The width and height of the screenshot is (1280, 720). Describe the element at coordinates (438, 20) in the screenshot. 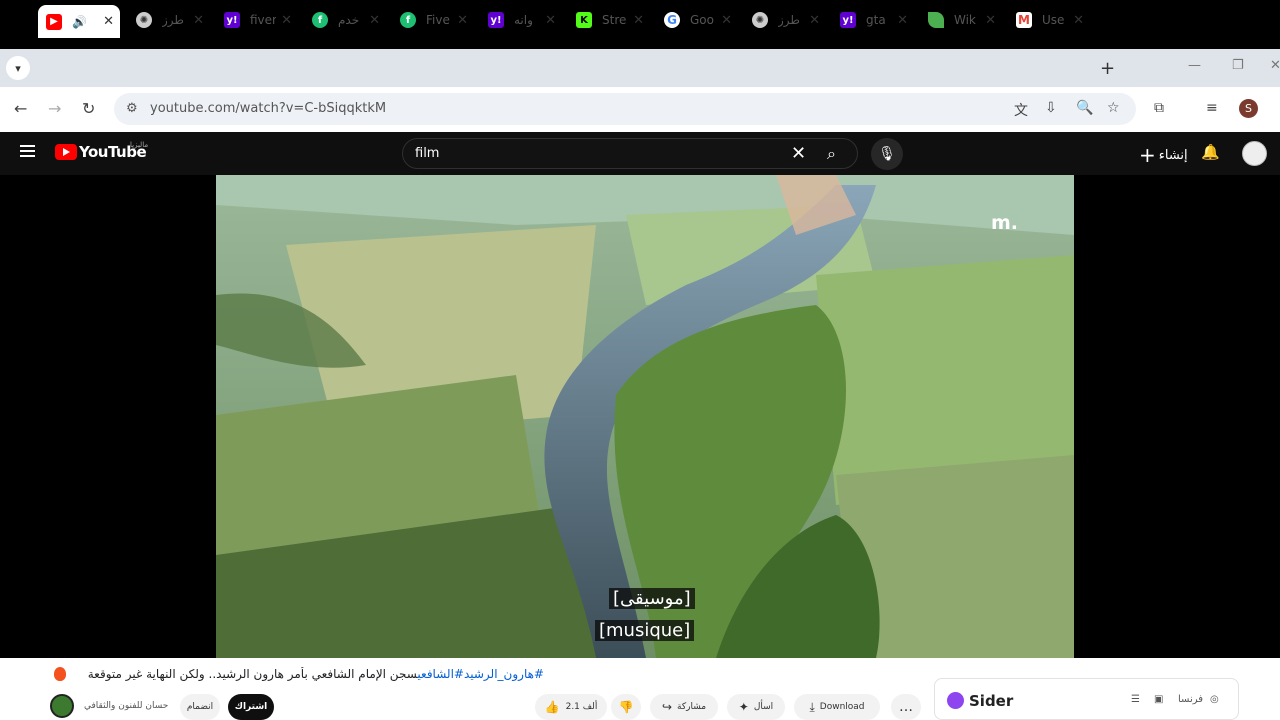

I see `tab-label: Five` at that location.